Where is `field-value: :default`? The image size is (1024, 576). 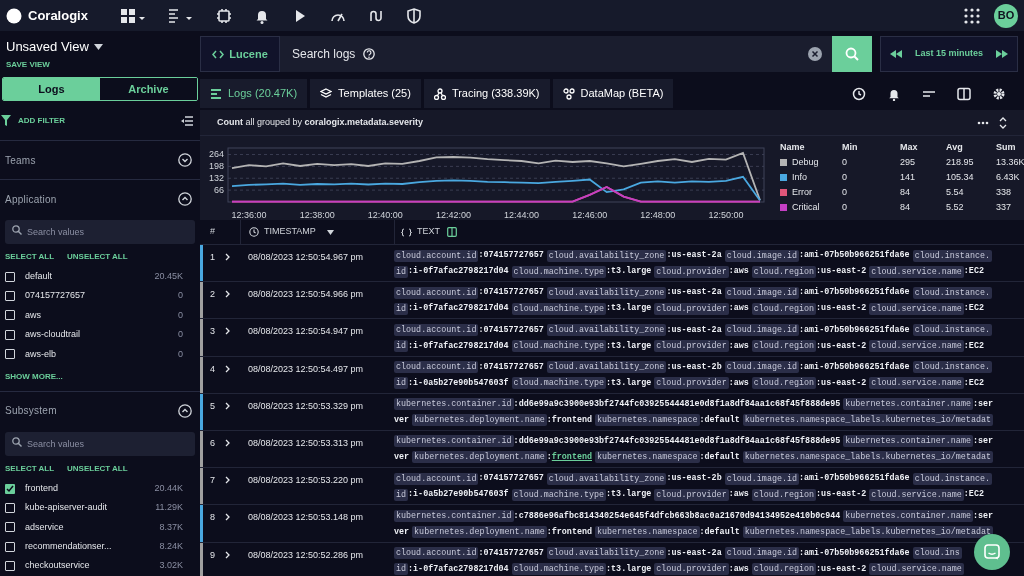 field-value: :default is located at coordinates (719, 457).